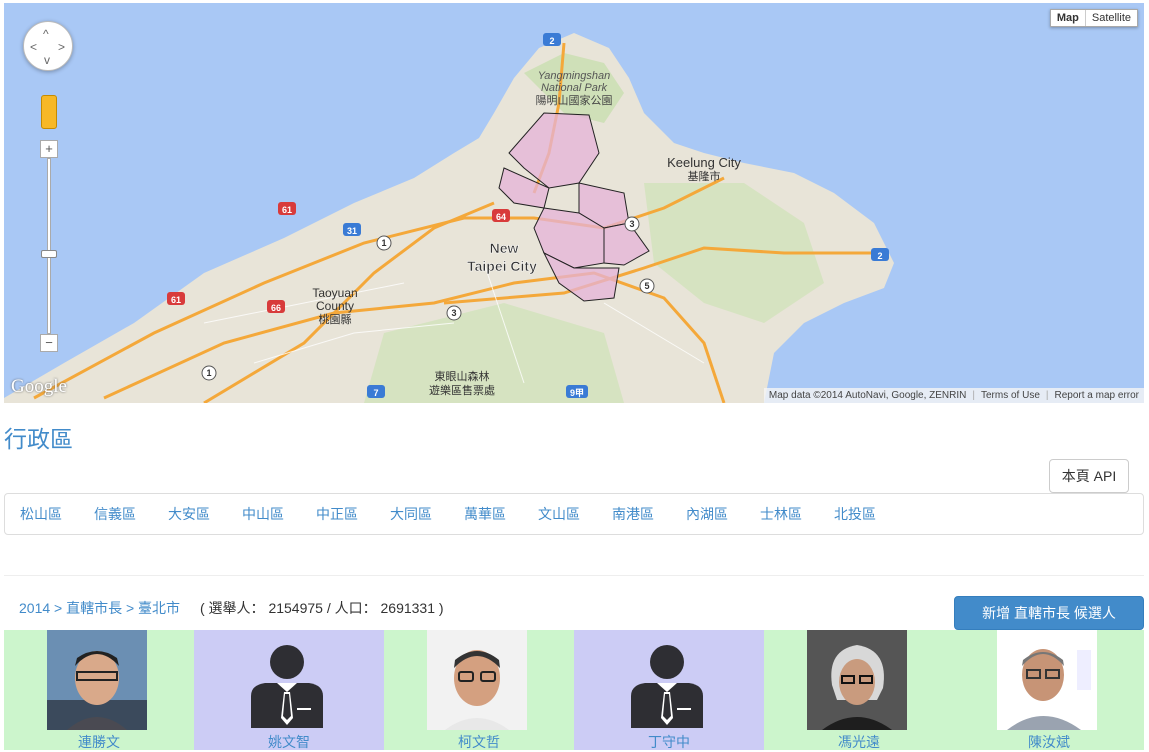 The image size is (1149, 752). I want to click on page-api-button: 本頁 API, so click(1089, 476).